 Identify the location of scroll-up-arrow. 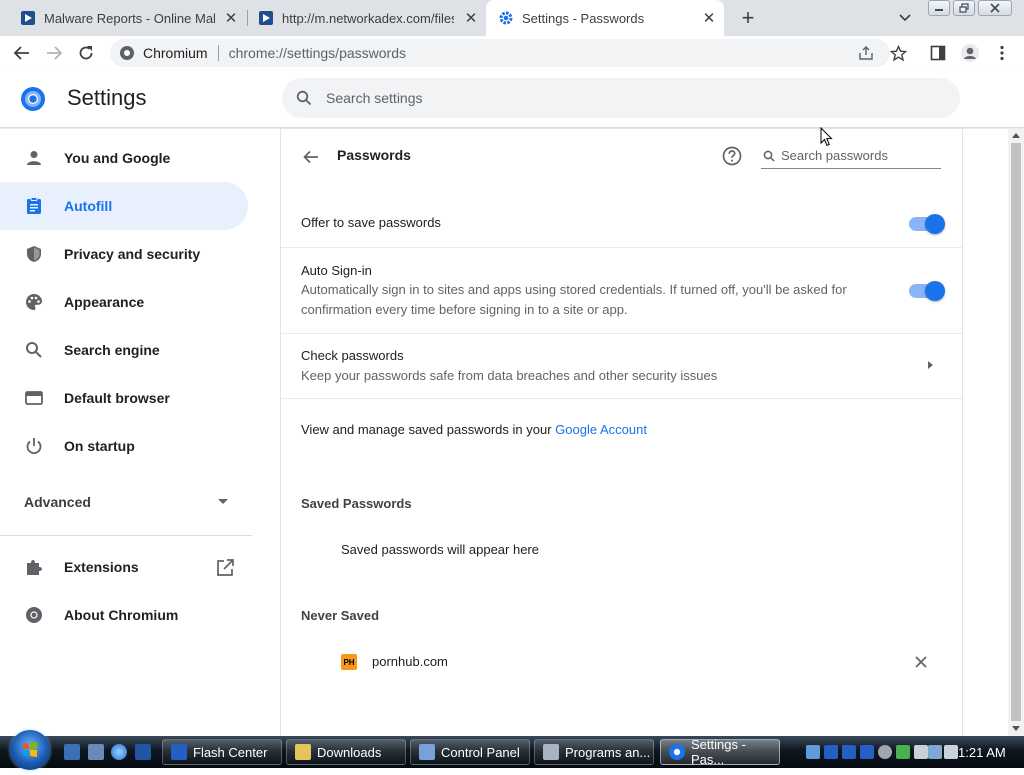
(1016, 135).